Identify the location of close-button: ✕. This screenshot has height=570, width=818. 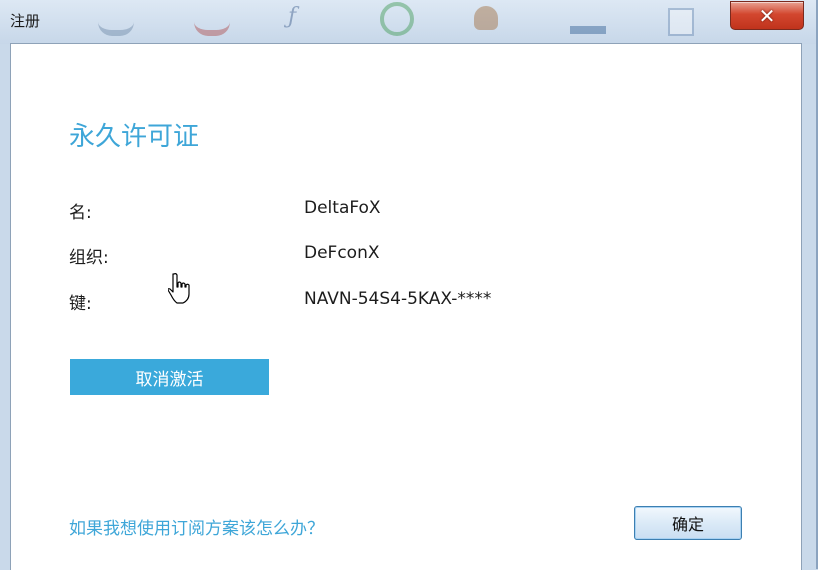
(767, 15).